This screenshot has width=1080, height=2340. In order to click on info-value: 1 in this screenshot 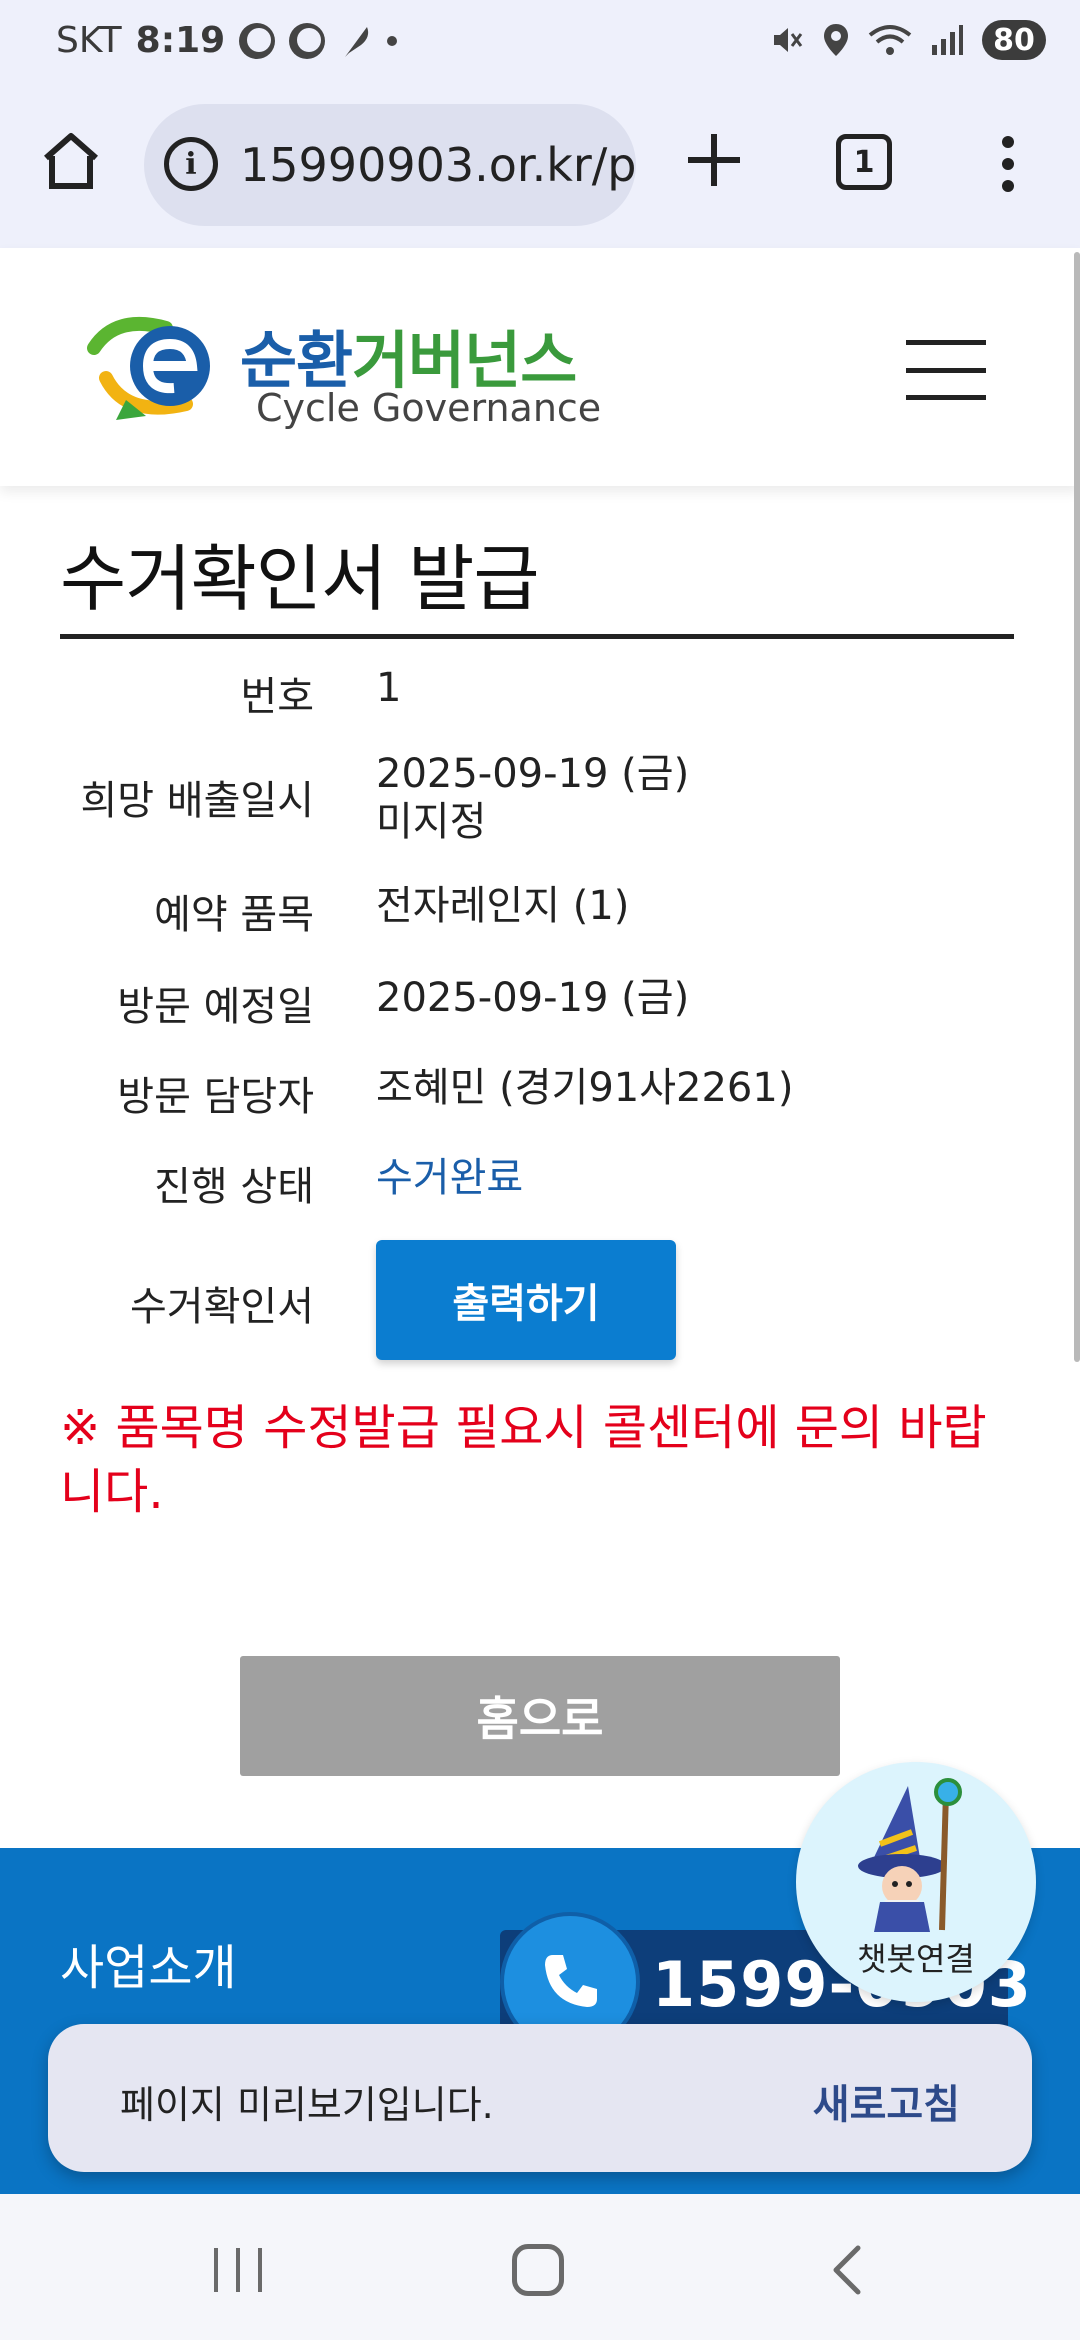, I will do `click(389, 688)`.